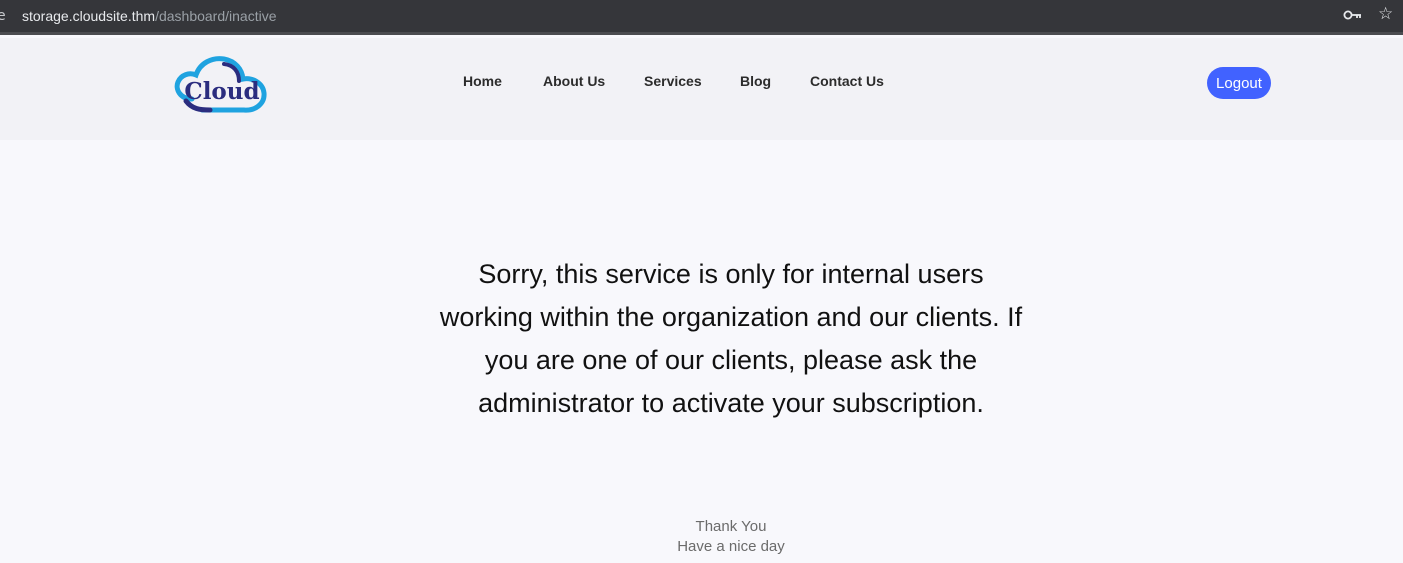 The width and height of the screenshot is (1403, 563). What do you see at coordinates (731, 526) in the screenshot?
I see `thank-you-text: Thank You` at bounding box center [731, 526].